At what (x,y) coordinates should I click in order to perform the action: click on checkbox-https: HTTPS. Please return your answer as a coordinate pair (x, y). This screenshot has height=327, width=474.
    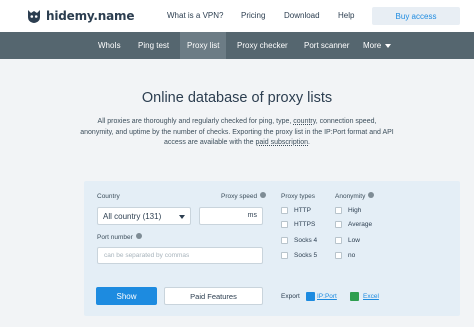
    Looking at the image, I should click on (298, 224).